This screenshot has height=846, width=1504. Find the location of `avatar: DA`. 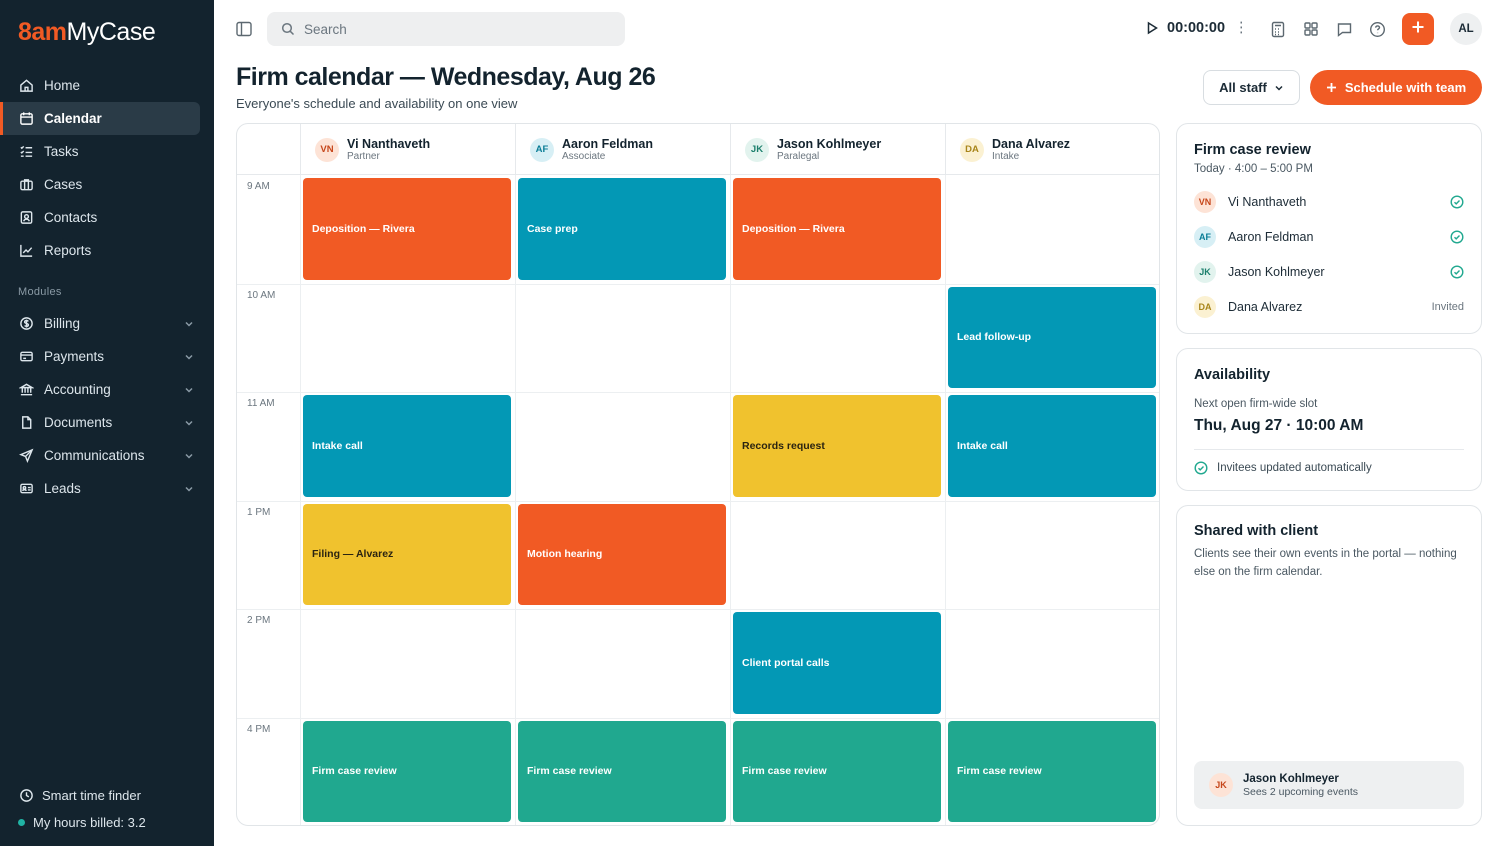

avatar: DA is located at coordinates (972, 149).